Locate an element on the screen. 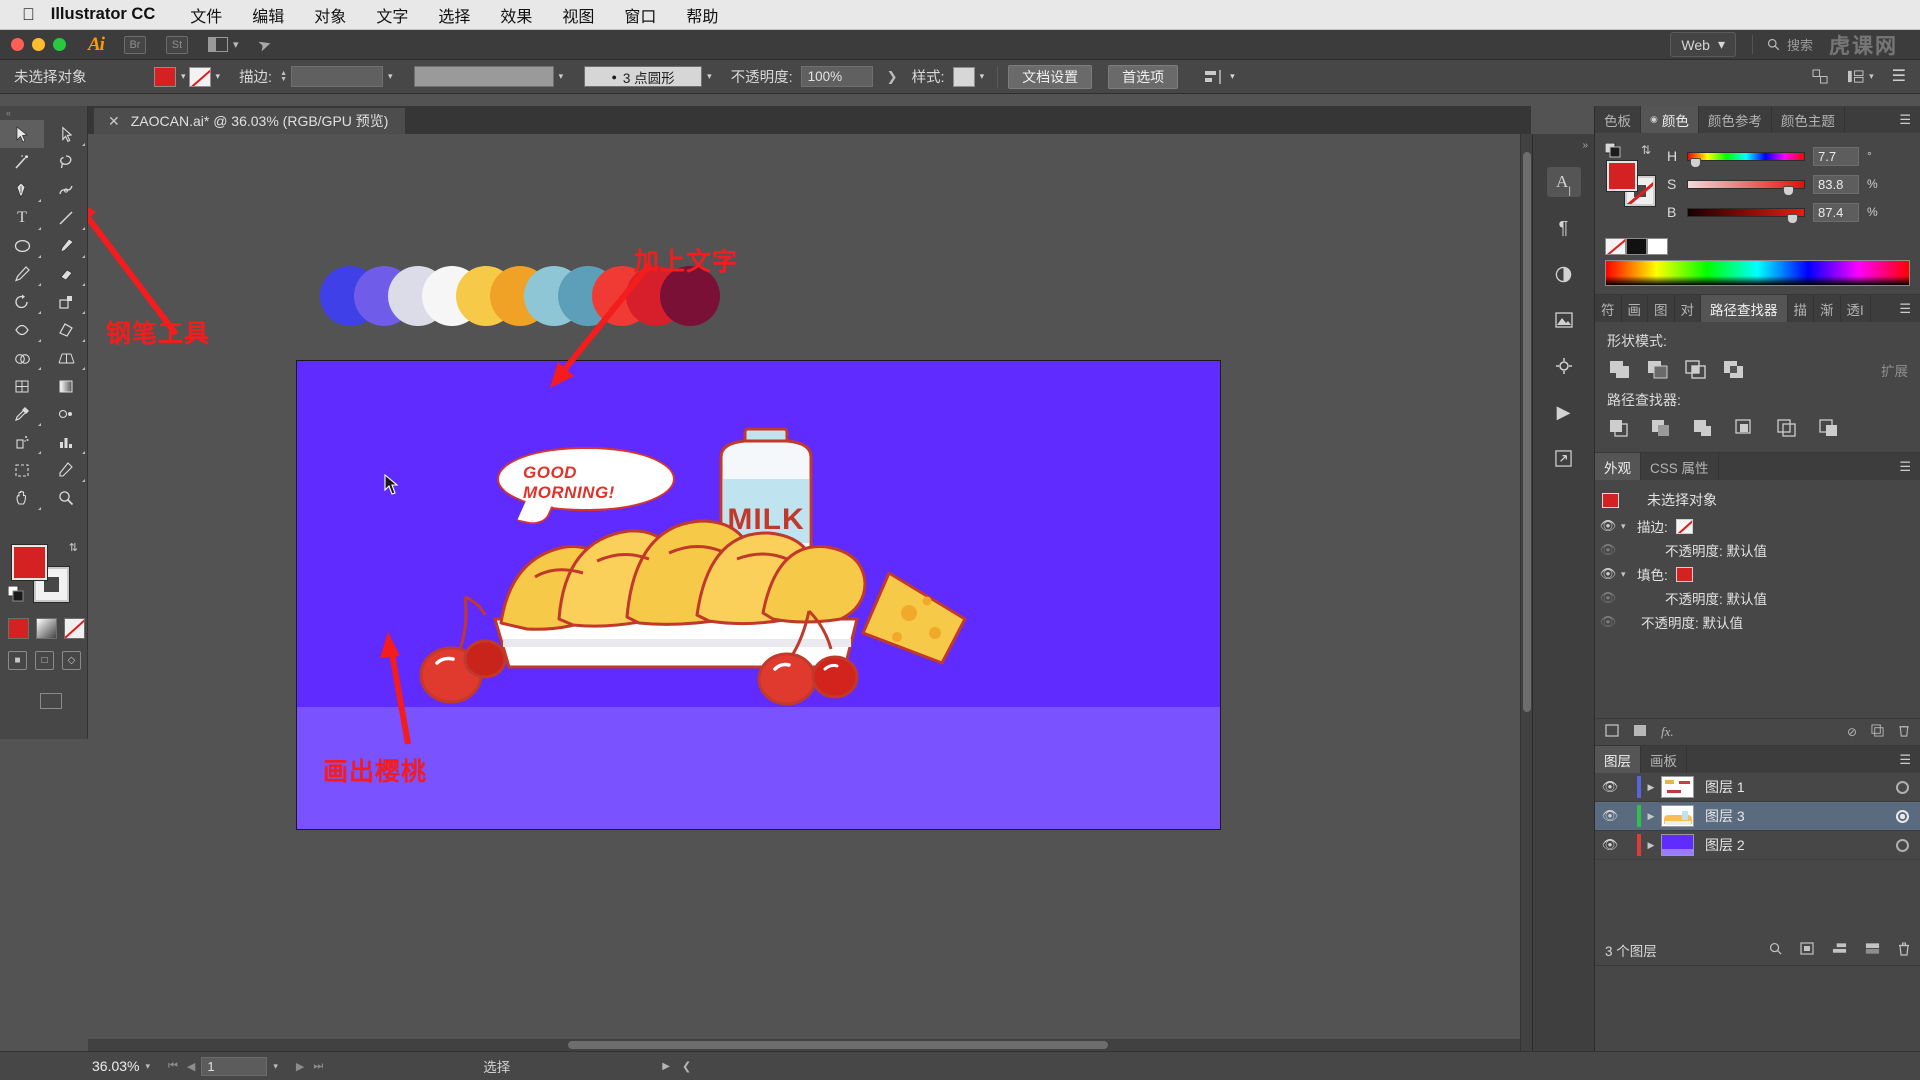 The height and width of the screenshot is (1080, 1920). rocket-icon: ➤ is located at coordinates (265, 44).